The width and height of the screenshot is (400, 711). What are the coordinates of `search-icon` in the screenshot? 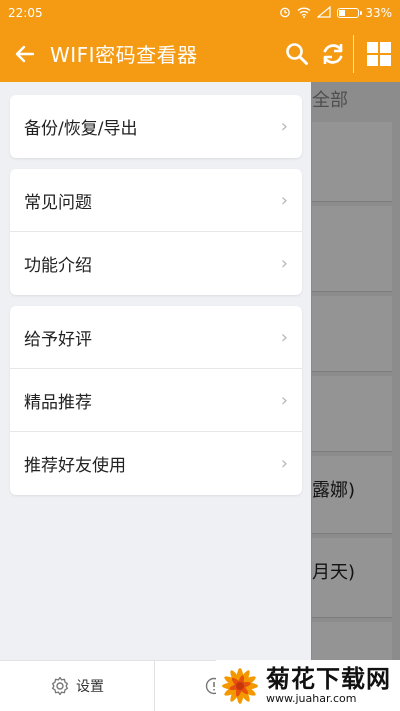 It's located at (297, 53).